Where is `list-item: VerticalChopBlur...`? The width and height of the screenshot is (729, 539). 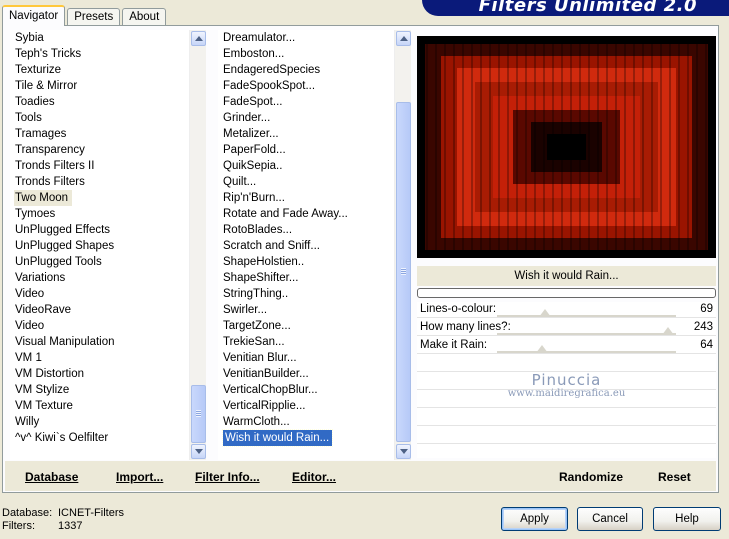
list-item: VerticalChopBlur... is located at coordinates (307, 390).